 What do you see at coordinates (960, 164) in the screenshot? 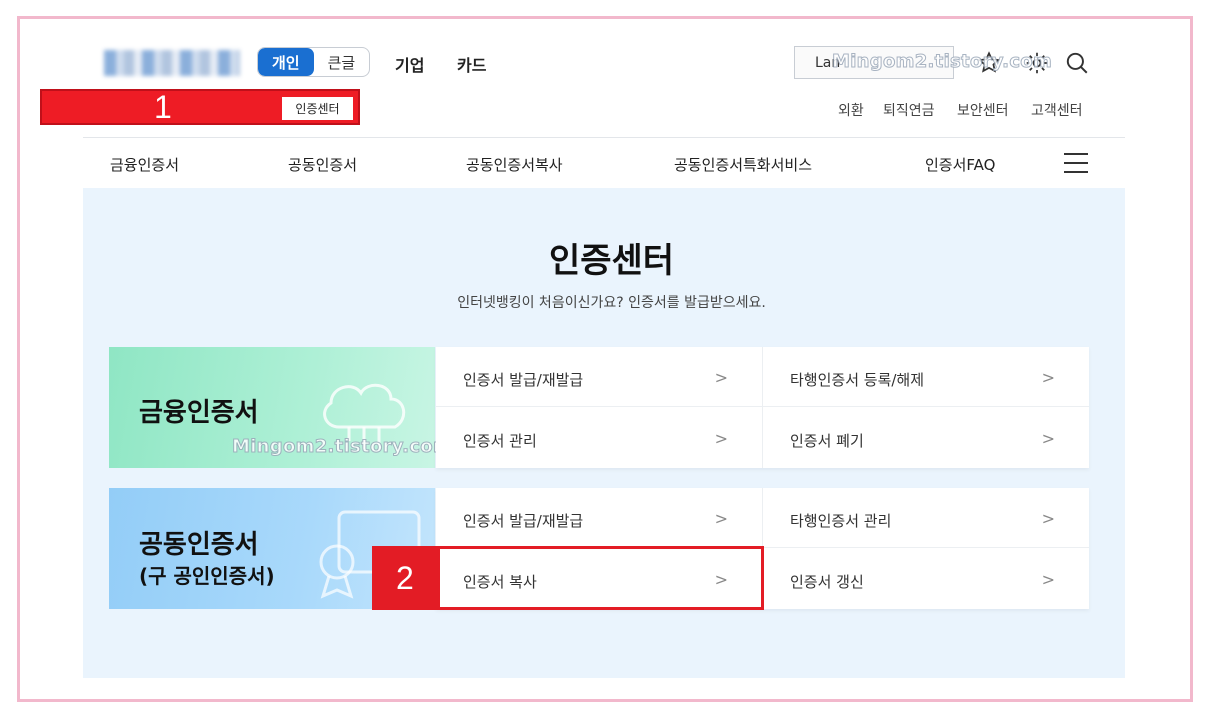
I see `gnb-cert-faq: 인증서FAQ` at bounding box center [960, 164].